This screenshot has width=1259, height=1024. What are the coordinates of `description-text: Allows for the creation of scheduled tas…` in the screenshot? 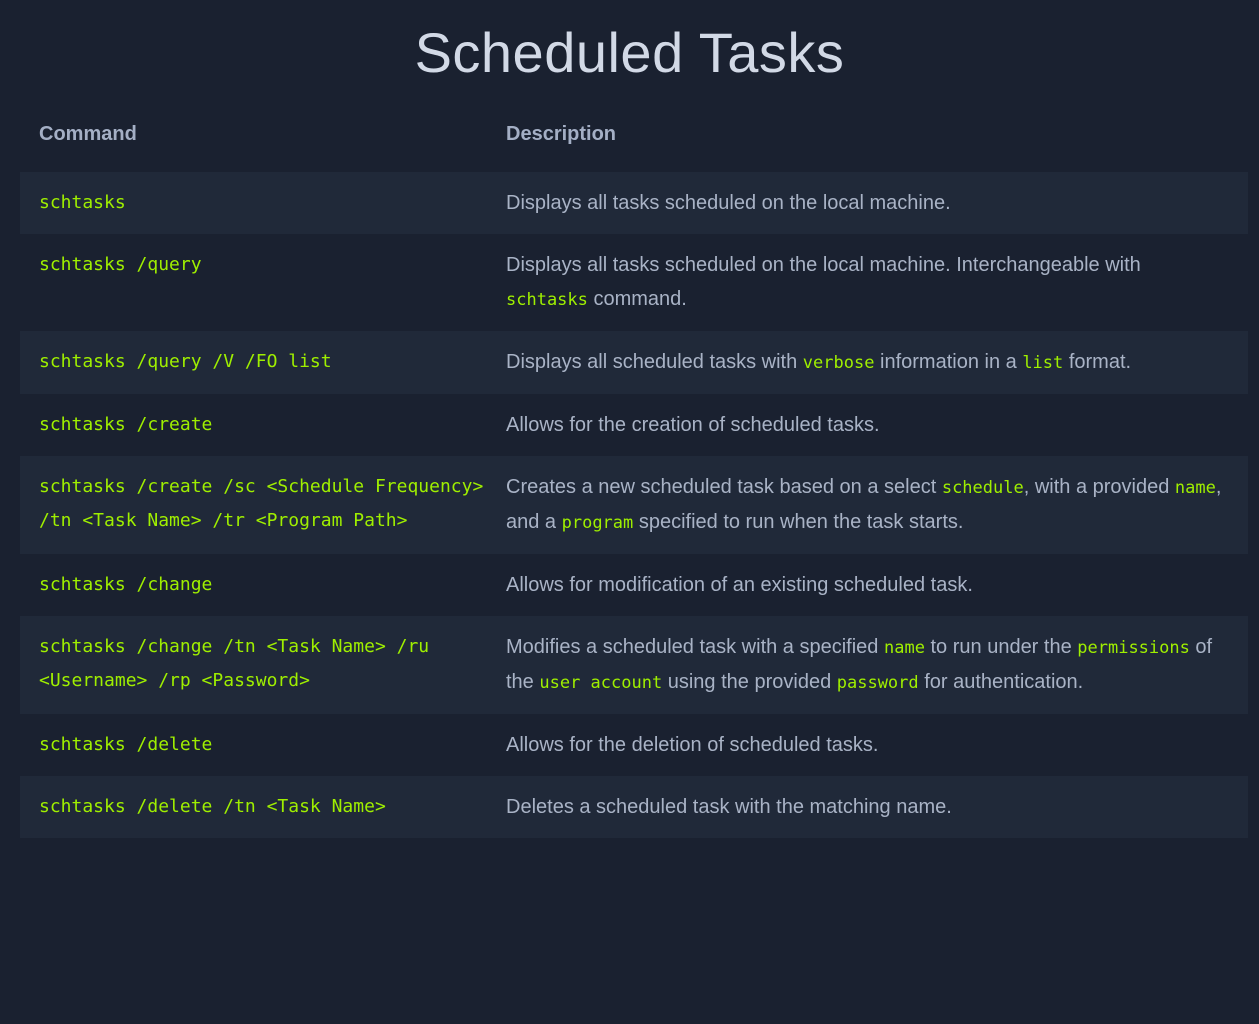 It's located at (693, 425).